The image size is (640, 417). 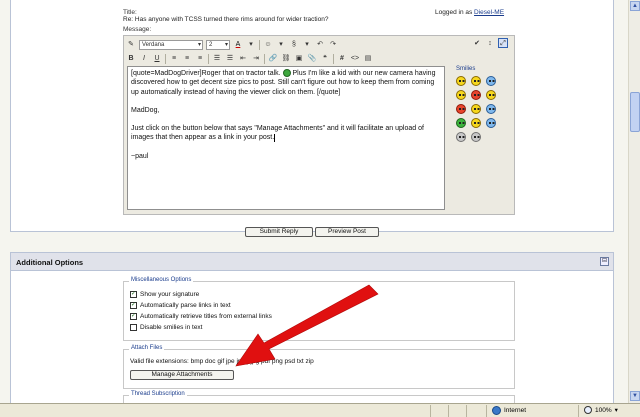 What do you see at coordinates (133, 305) in the screenshot?
I see `parse-links-checkbox: ✓` at bounding box center [133, 305].